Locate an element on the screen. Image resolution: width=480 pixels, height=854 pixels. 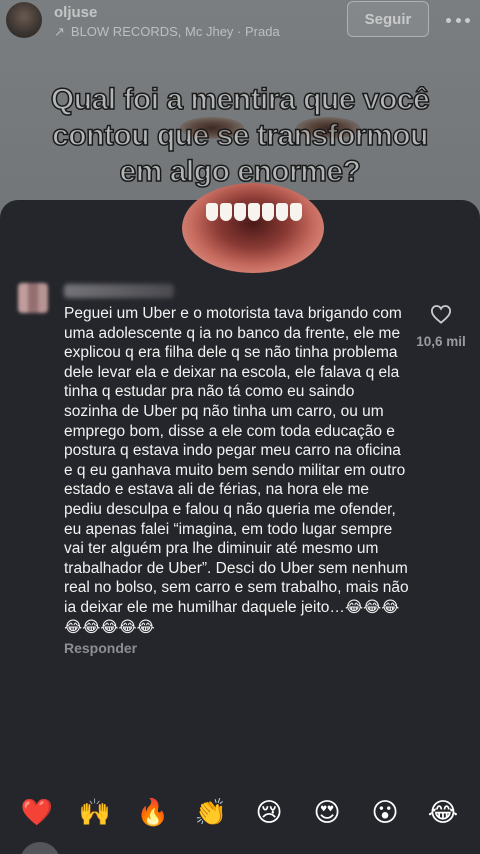
creator-username: oljuse is located at coordinates (75, 12).